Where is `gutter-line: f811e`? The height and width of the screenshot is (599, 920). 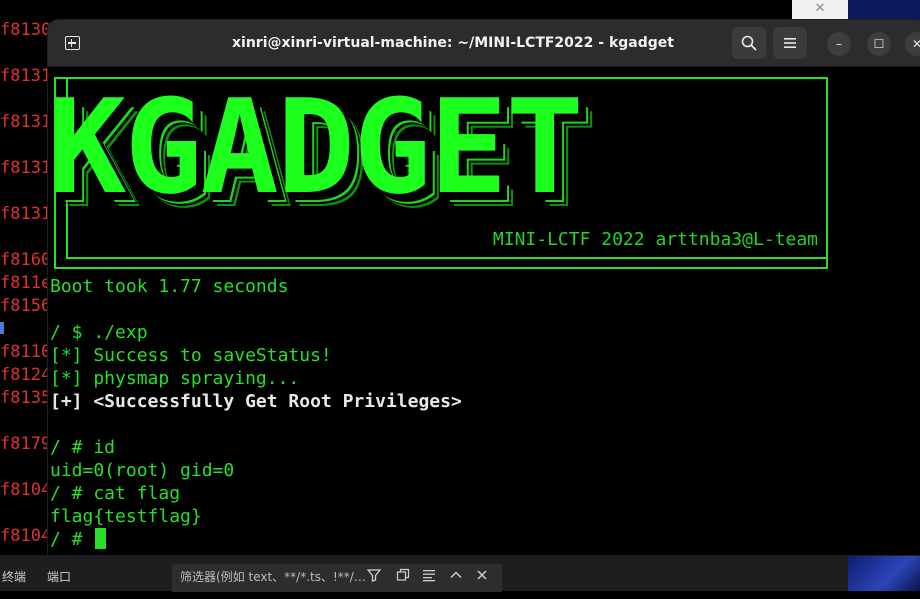 gutter-line: f811e is located at coordinates (26, 283).